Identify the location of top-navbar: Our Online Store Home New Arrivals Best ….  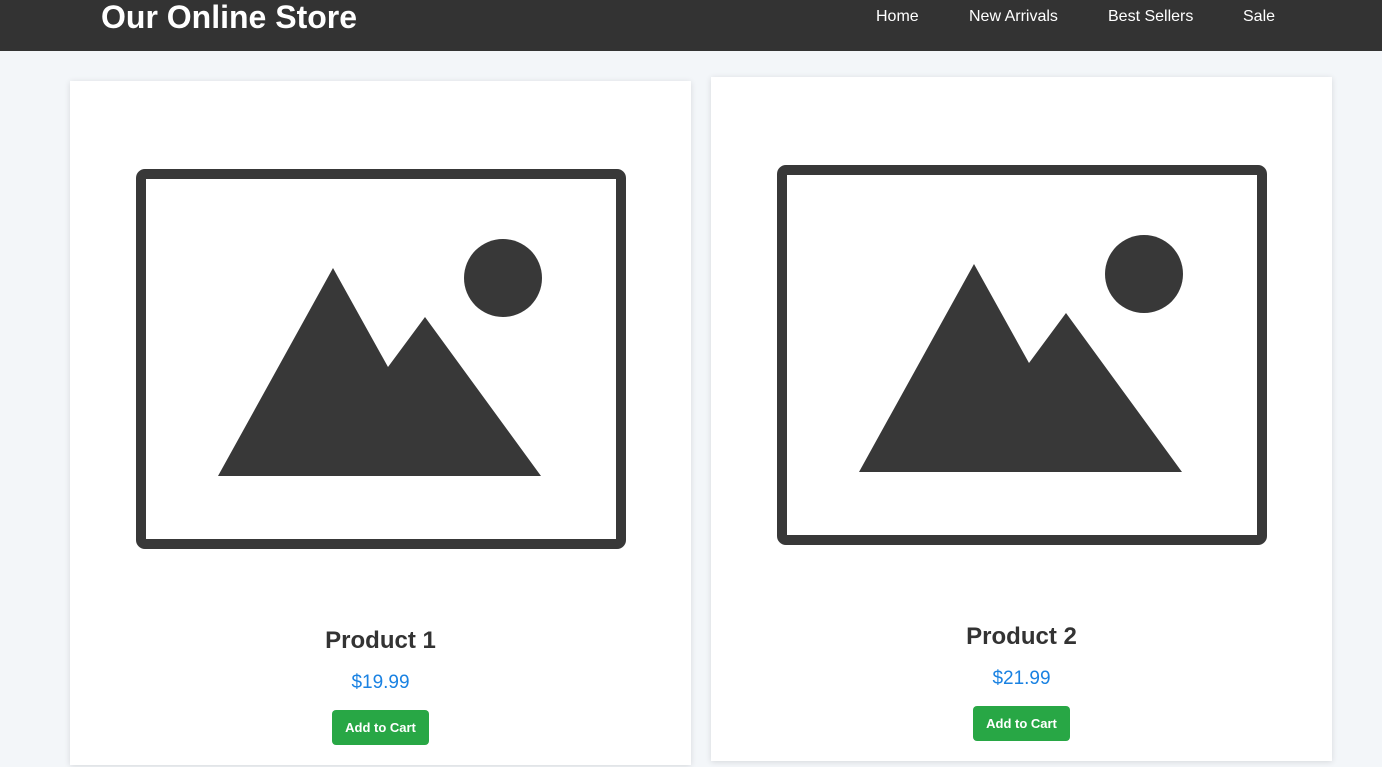
(691, 25).